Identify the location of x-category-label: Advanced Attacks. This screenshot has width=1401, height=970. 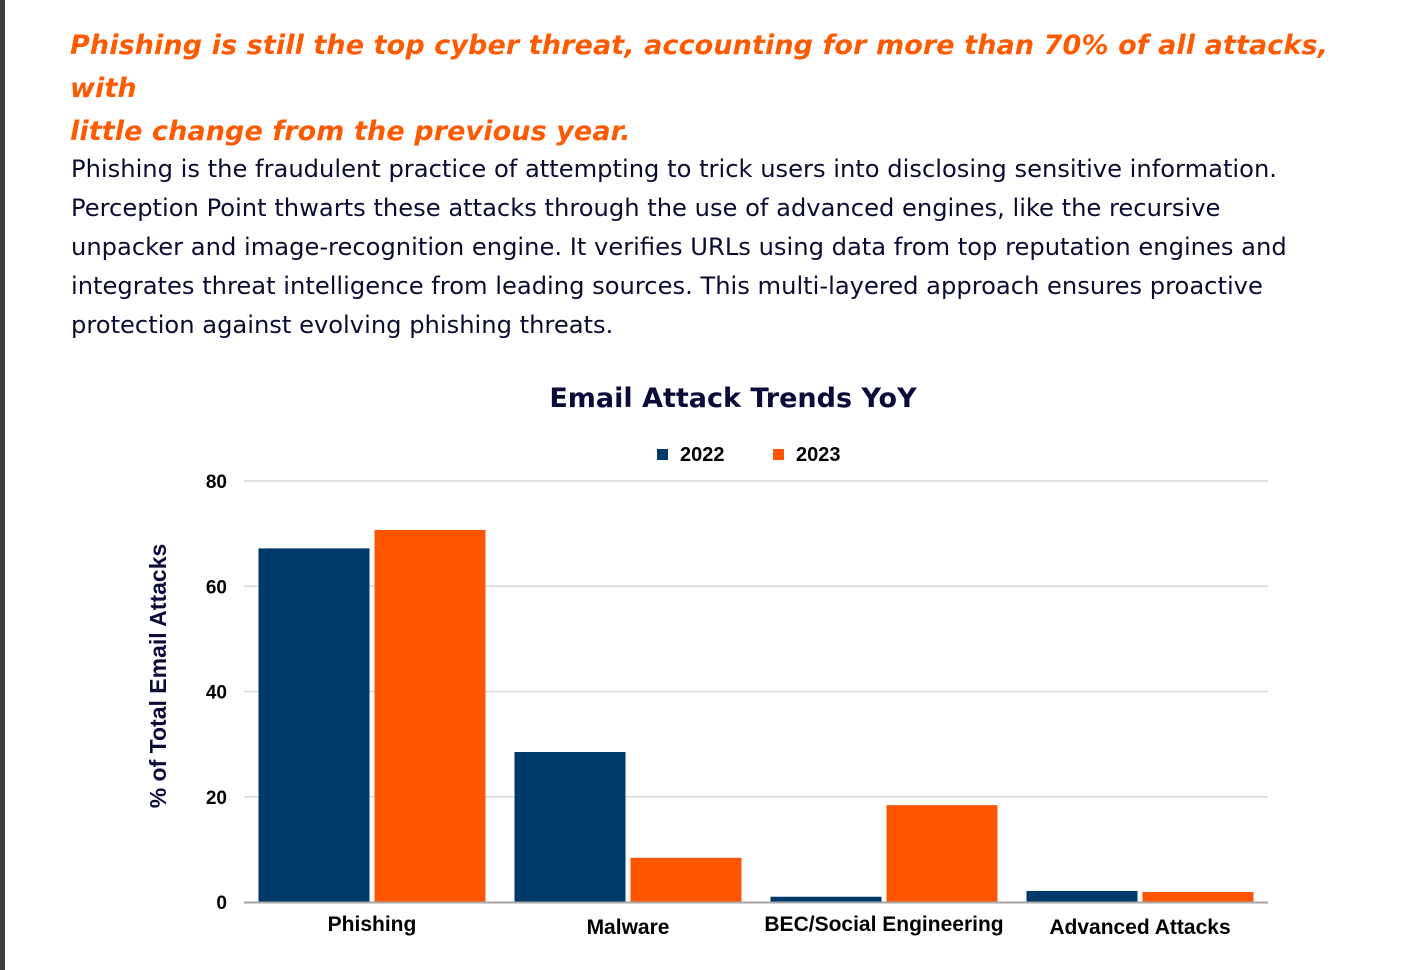
(1139, 927).